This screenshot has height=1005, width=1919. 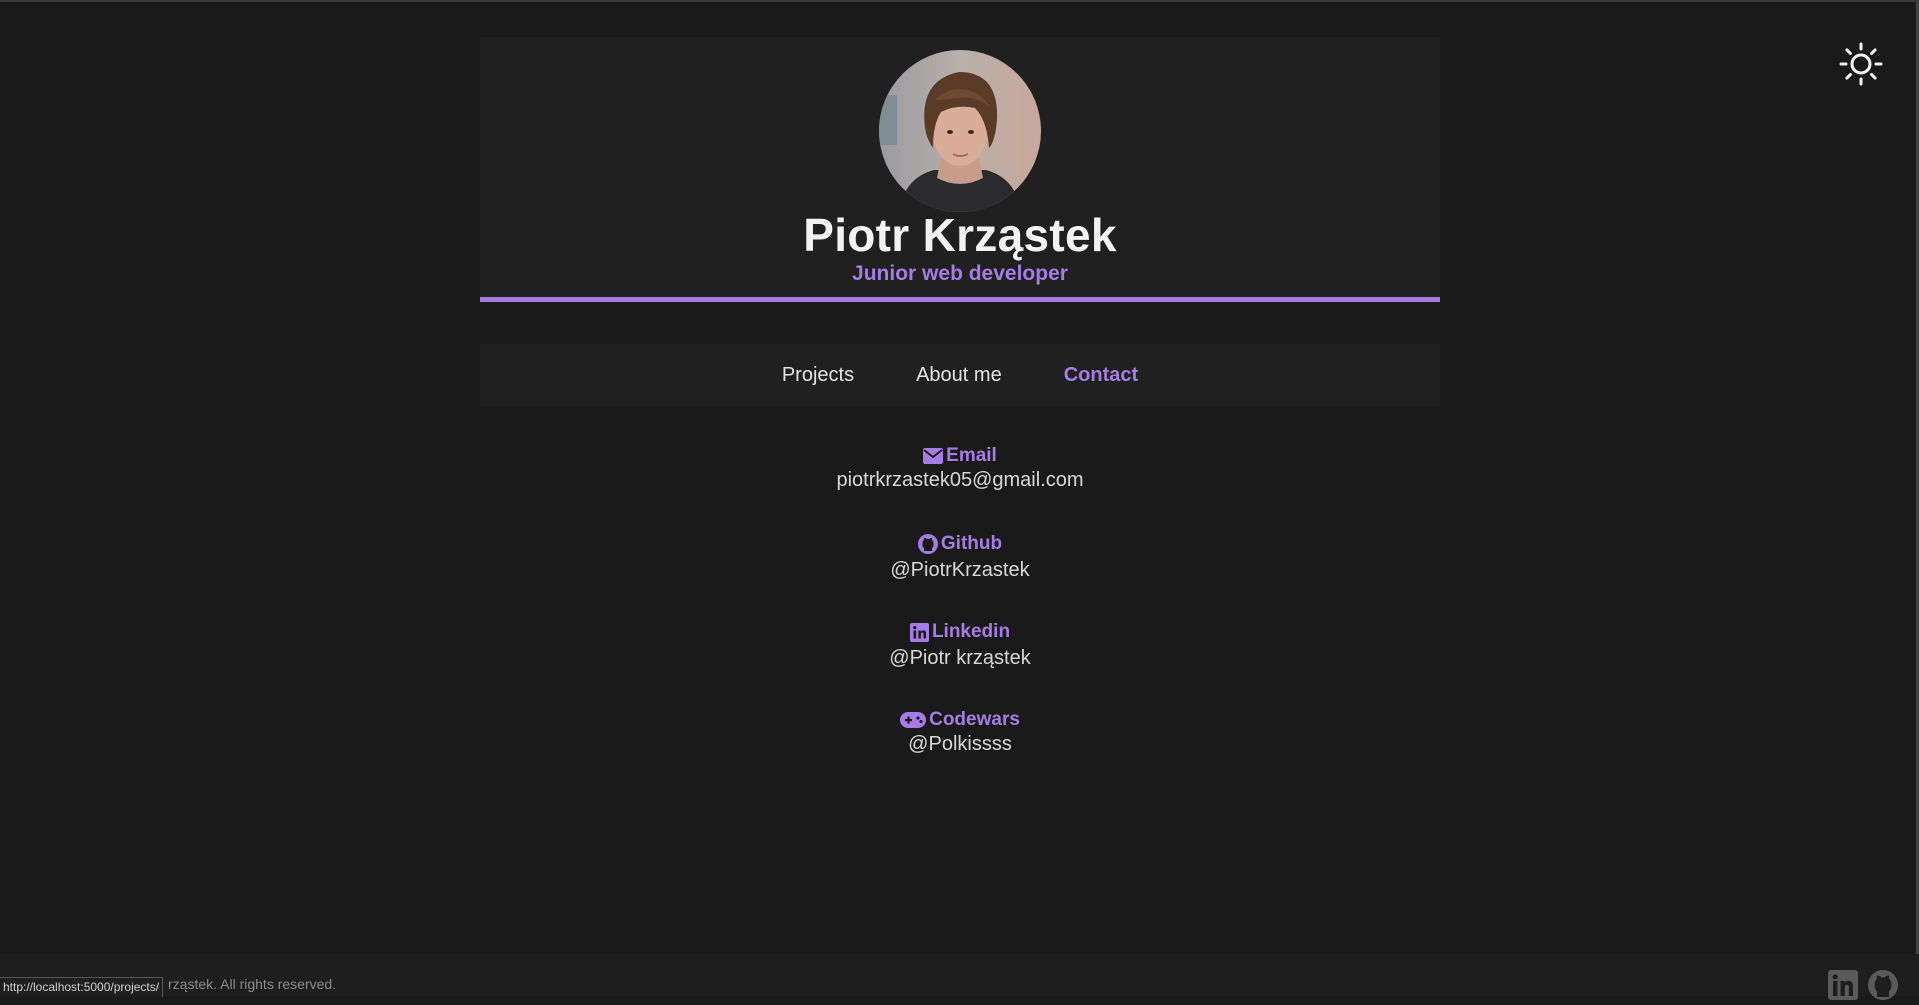 I want to click on contact-item-linkedin: Linkedin @Piotr krząstek, so click(x=960, y=663).